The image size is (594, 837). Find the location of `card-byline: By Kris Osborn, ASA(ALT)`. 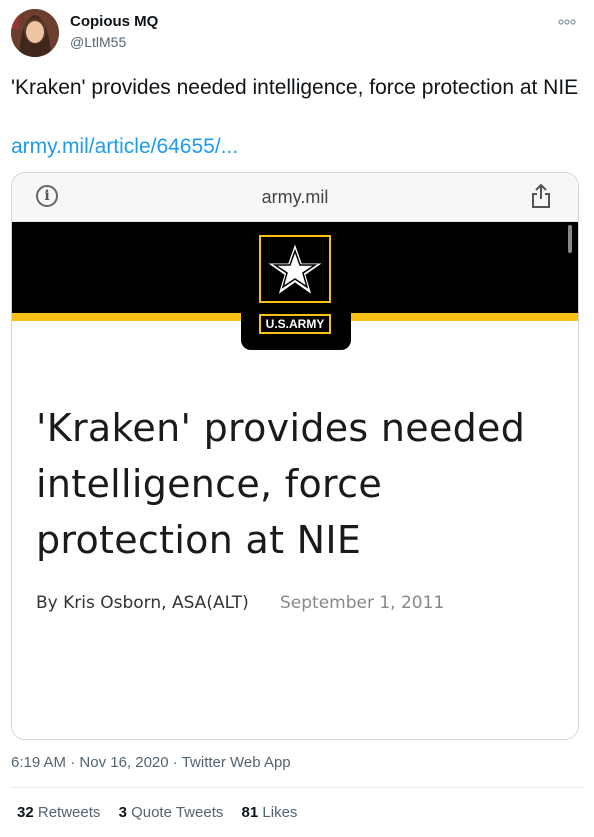

card-byline: By Kris Osborn, ASA(ALT) is located at coordinates (142, 603).